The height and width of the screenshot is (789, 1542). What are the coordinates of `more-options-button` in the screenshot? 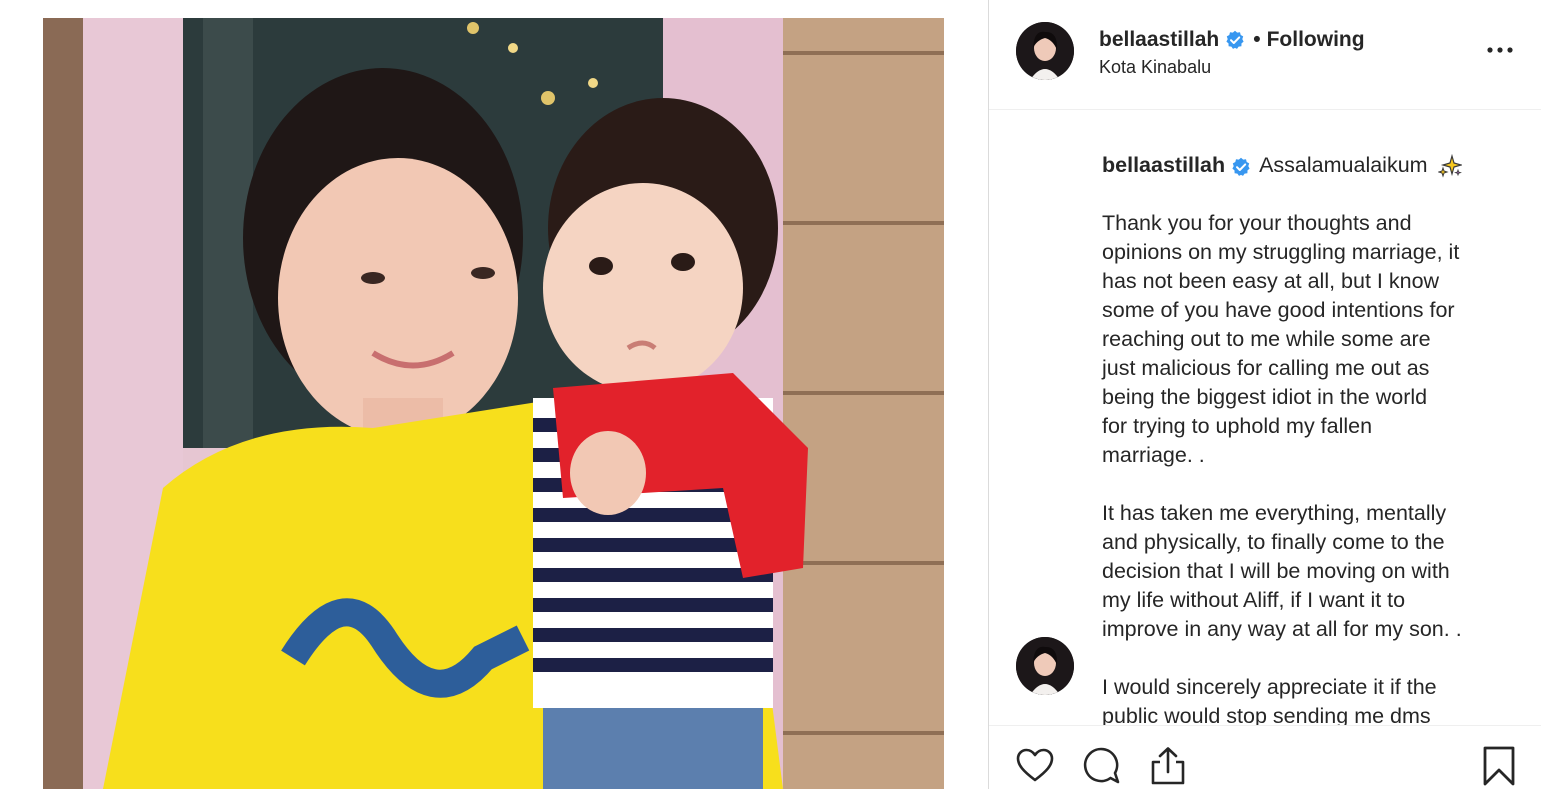 It's located at (1500, 50).